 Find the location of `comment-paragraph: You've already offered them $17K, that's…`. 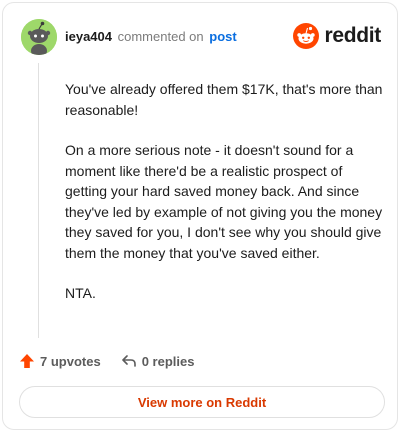

comment-paragraph: You've already offered them $17K, that's… is located at coordinates (224, 99).